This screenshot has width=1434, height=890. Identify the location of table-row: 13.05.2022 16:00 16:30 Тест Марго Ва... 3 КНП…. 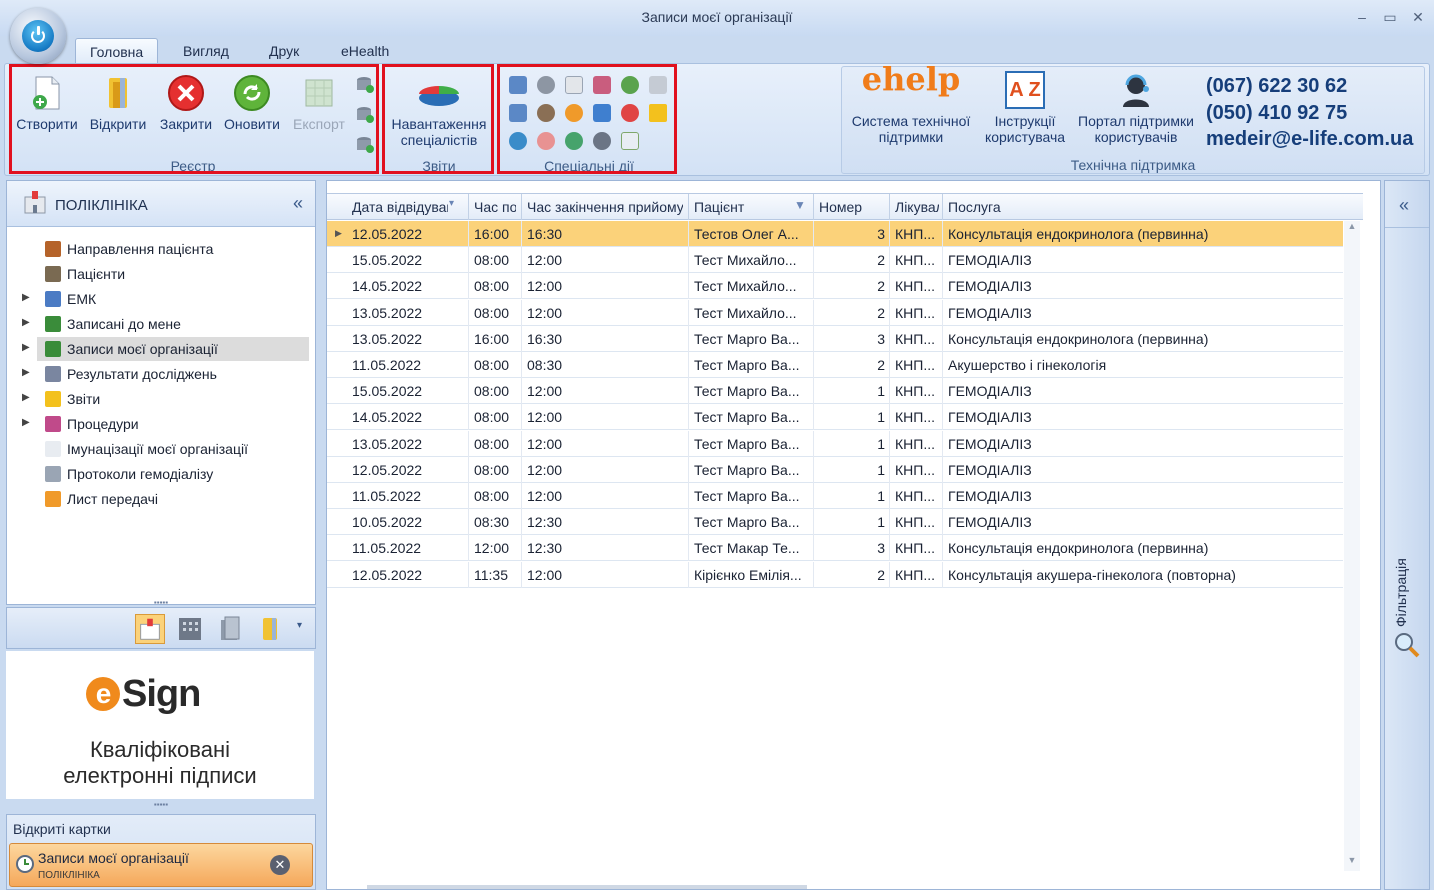
(835, 338).